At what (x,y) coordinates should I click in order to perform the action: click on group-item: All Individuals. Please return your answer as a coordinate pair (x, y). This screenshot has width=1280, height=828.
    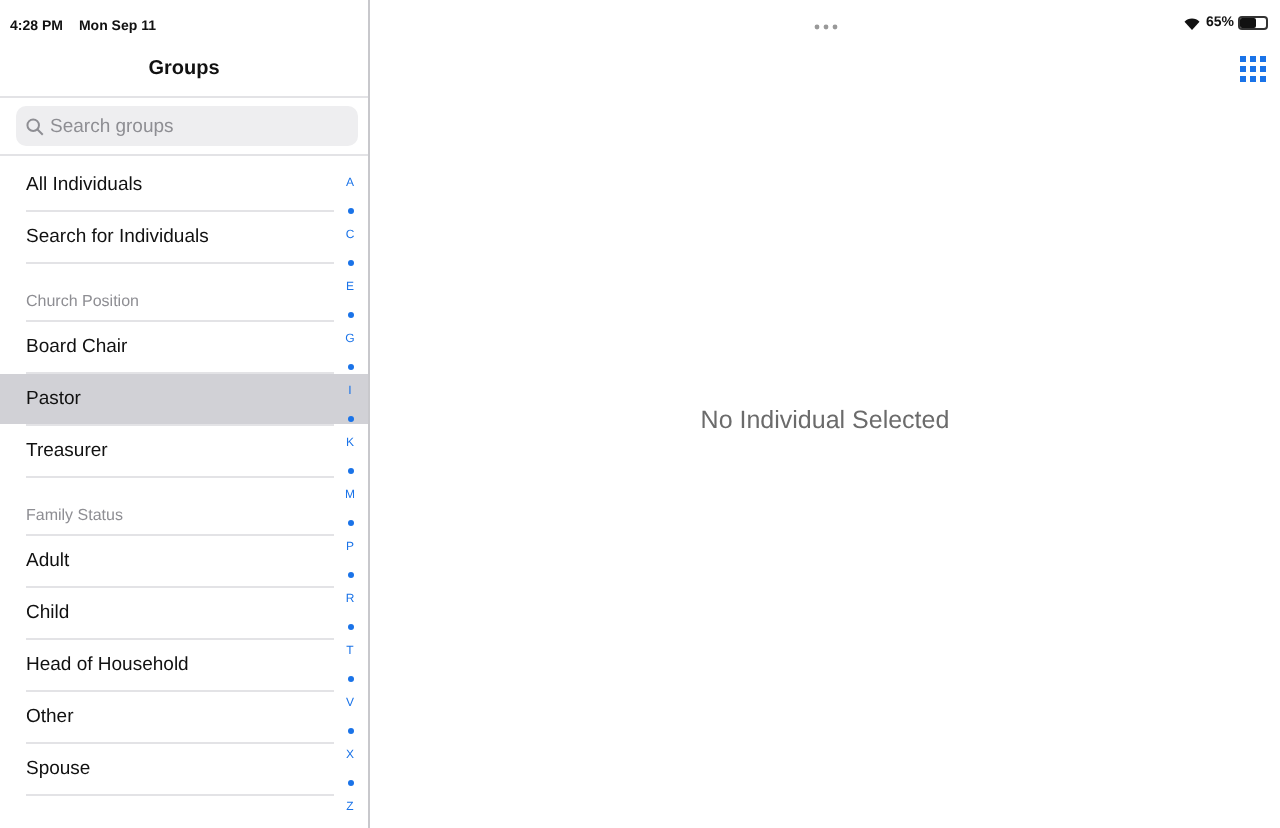
    Looking at the image, I should click on (167, 185).